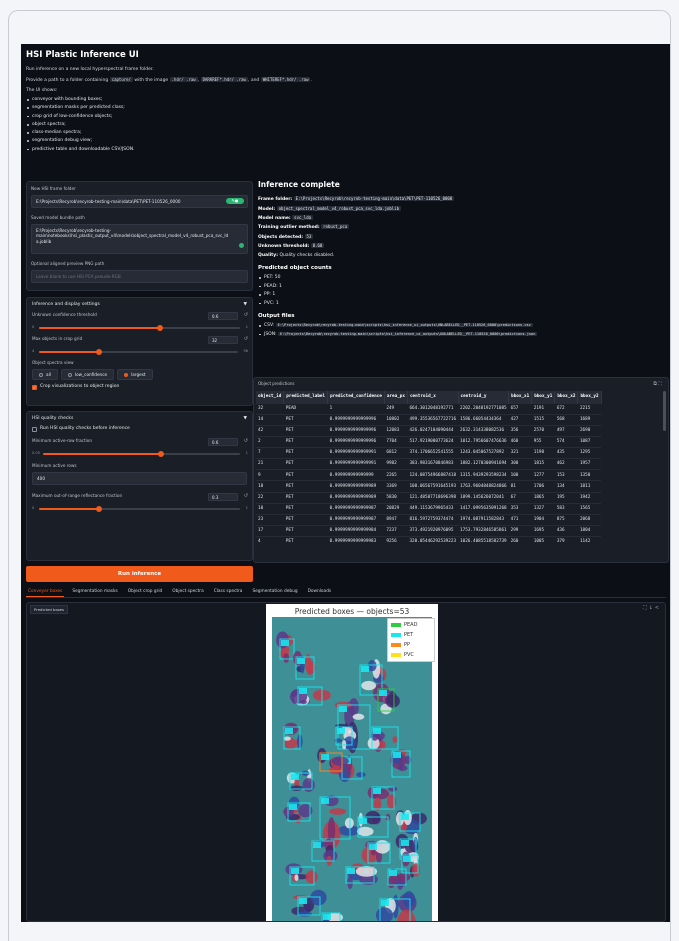 The width and height of the screenshot is (679, 941). Describe the element at coordinates (33, 508) in the screenshot. I see `slider-min: 0` at that location.